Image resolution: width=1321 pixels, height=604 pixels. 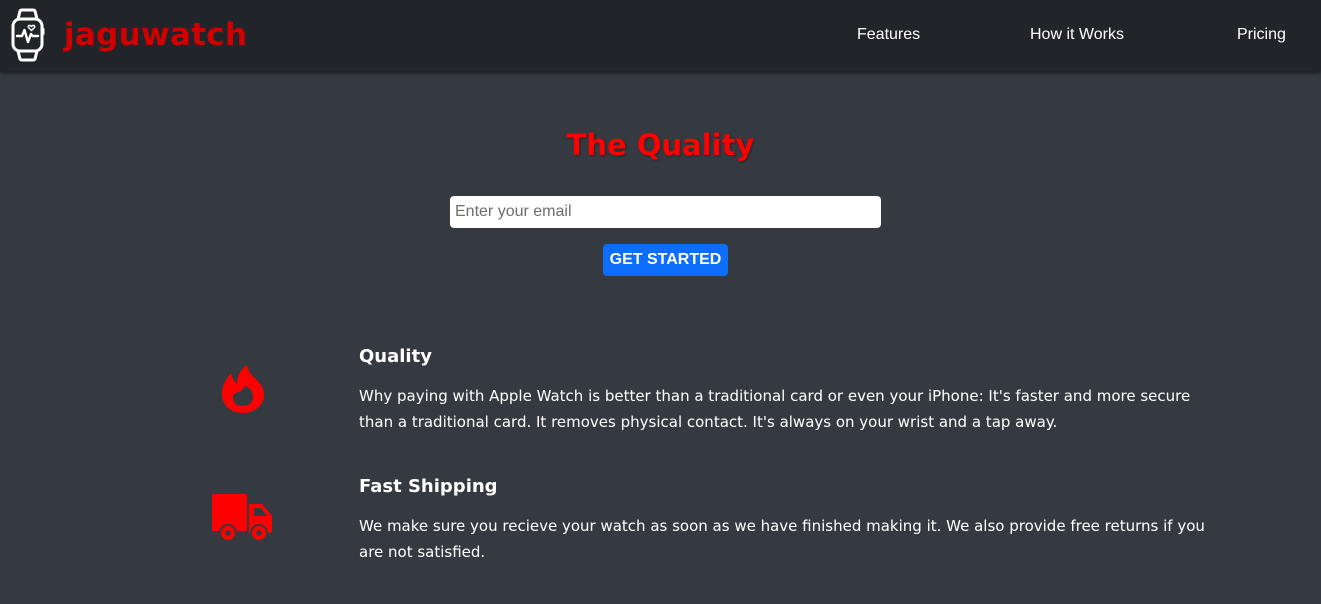 What do you see at coordinates (665, 260) in the screenshot?
I see `get-started-button: Get Started` at bounding box center [665, 260].